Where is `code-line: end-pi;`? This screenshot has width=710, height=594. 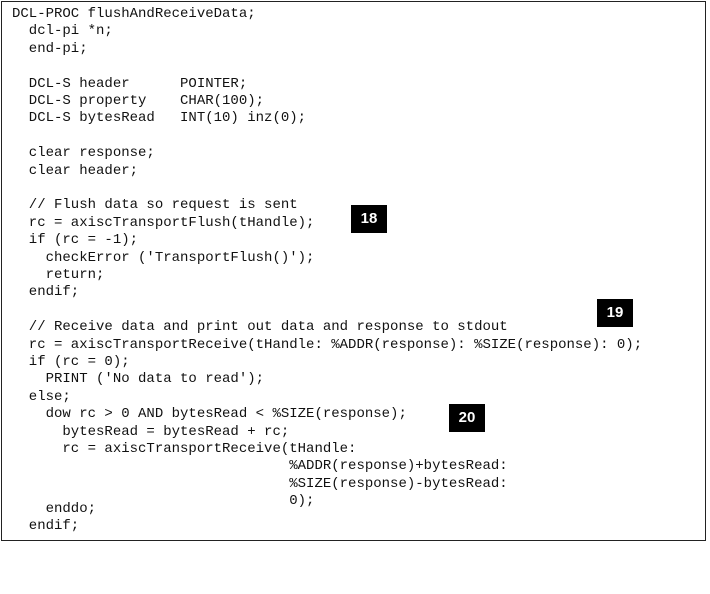
code-line: end-pi; is located at coordinates (50, 48).